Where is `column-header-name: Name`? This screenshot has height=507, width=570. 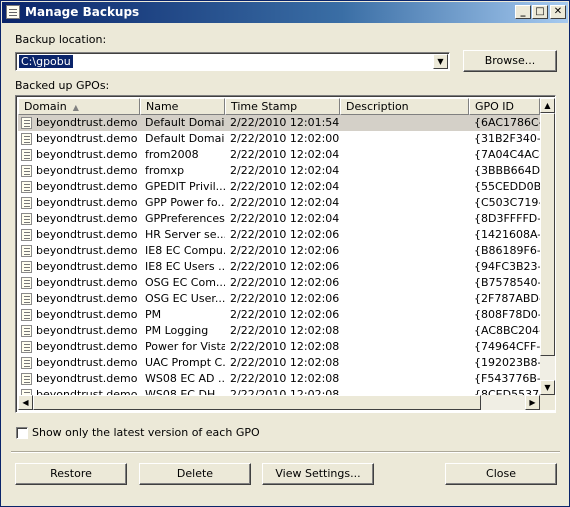 column-header-name: Name is located at coordinates (182, 106).